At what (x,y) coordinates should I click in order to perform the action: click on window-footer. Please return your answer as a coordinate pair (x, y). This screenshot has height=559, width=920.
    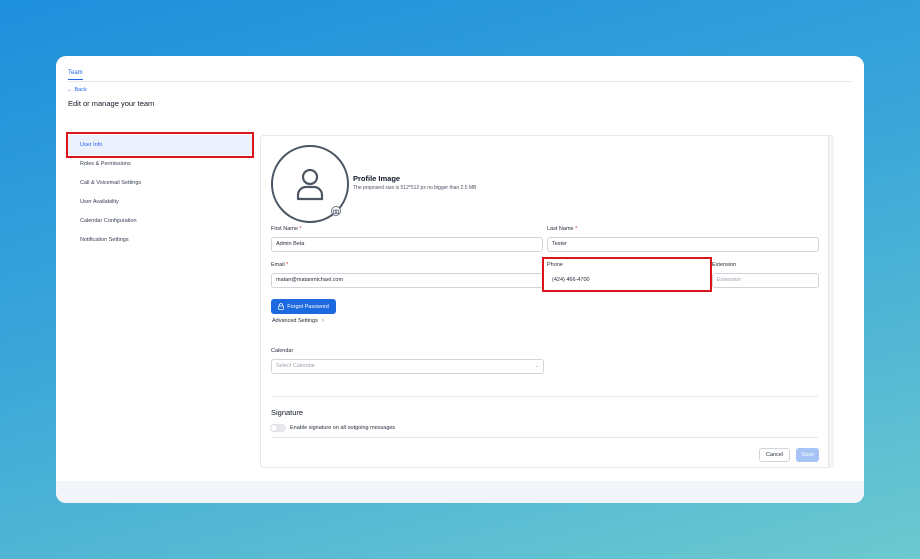
    Looking at the image, I should click on (460, 492).